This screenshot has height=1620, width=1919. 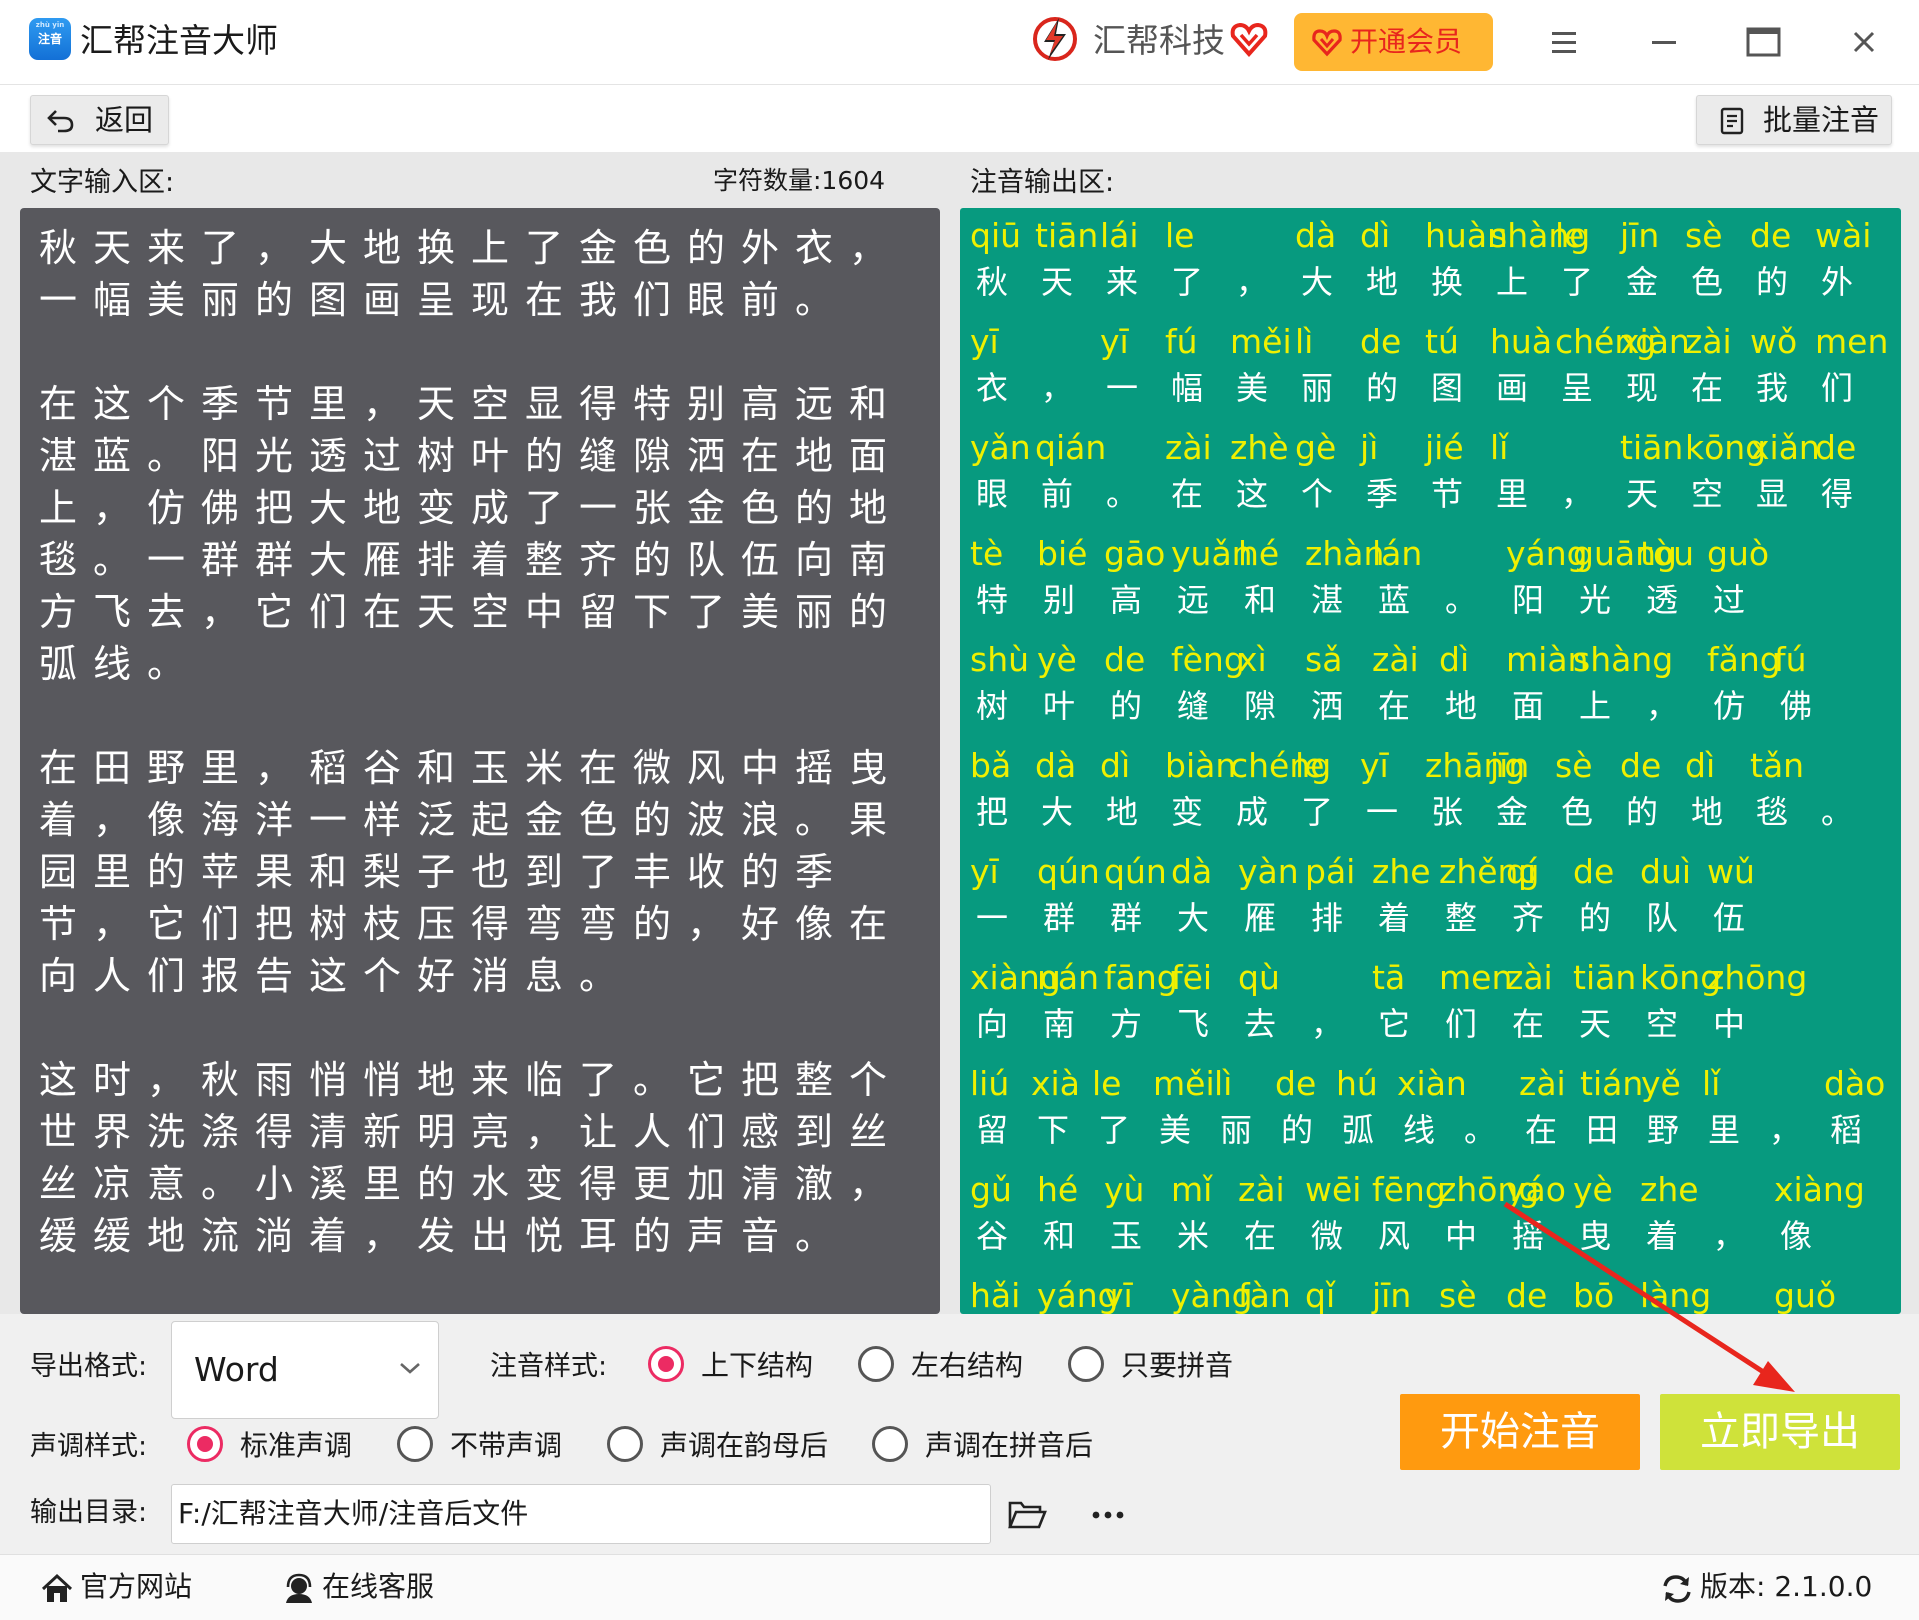 What do you see at coordinates (1435, 918) in the screenshot?
I see `hanzi-line: 一群群大雁排着整齐的队伍` at bounding box center [1435, 918].